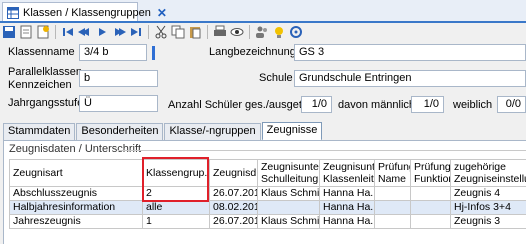 The width and height of the screenshot is (526, 244). What do you see at coordinates (488, 221) in the screenshot?
I see `cell-zeugniseinstellung: Zeugnis 3` at bounding box center [488, 221].